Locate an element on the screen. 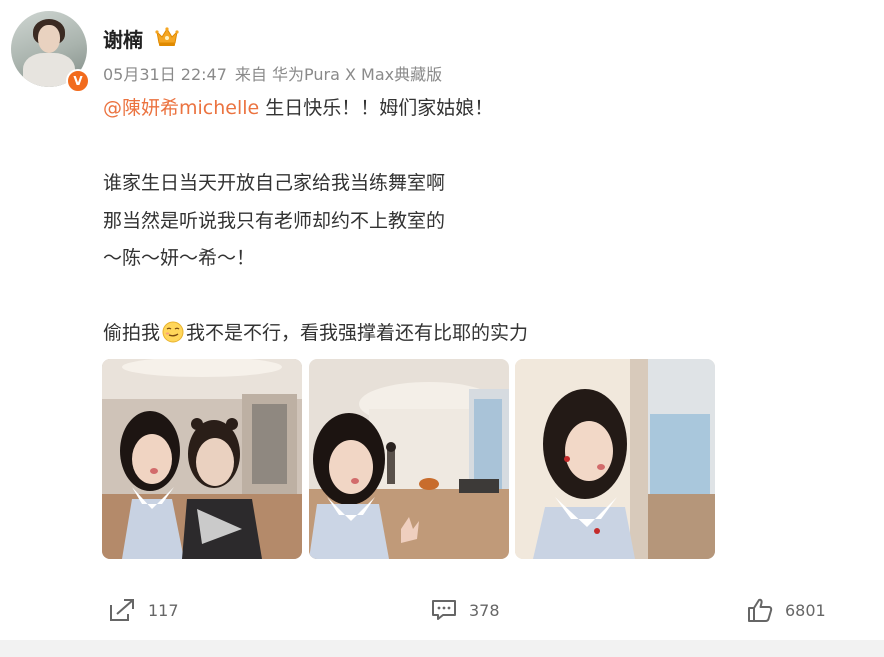 The width and height of the screenshot is (884, 657). thumbs-up-icon is located at coordinates (760, 610).